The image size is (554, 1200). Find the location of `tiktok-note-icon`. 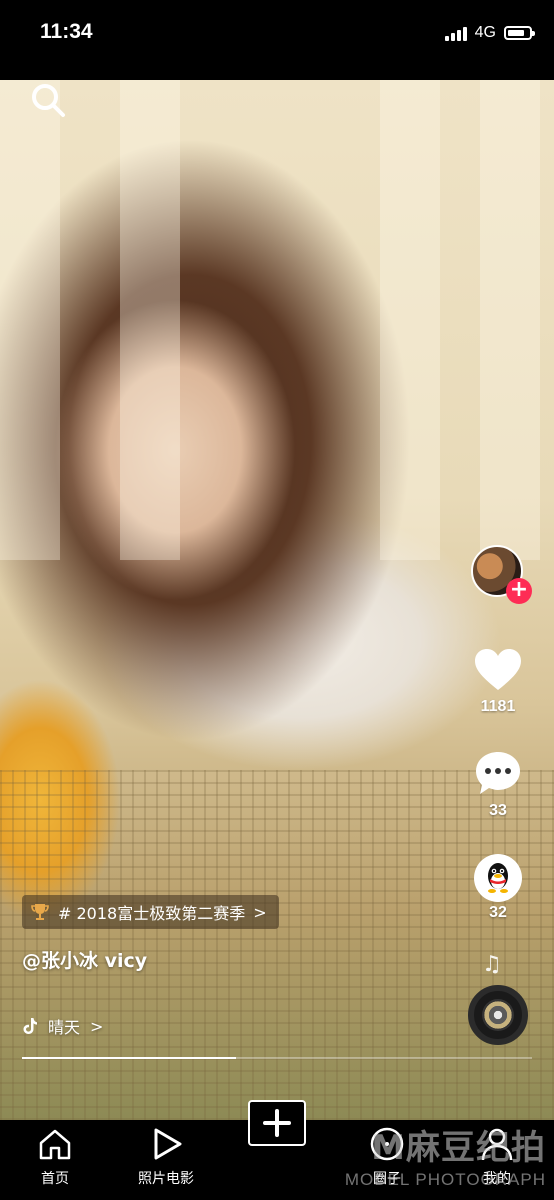

tiktok-note-icon is located at coordinates (30, 1026).